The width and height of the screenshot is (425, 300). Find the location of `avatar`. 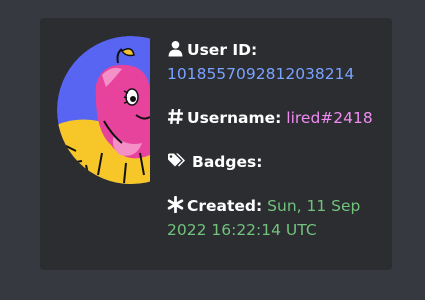

avatar is located at coordinates (103, 110).